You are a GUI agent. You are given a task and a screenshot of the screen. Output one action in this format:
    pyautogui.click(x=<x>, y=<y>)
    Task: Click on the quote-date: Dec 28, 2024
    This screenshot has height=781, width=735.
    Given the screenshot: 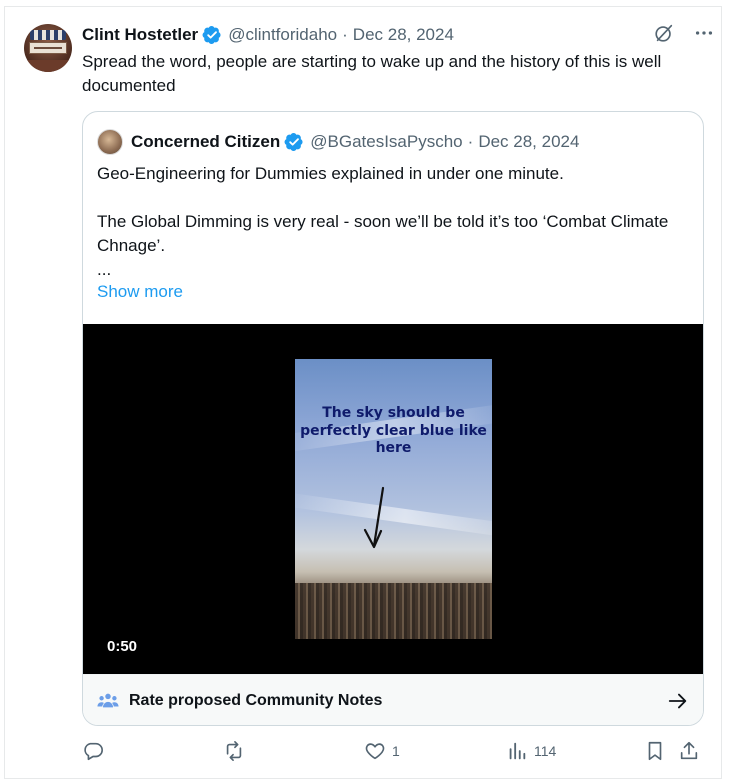 What is the action you would take?
    pyautogui.click(x=528, y=142)
    